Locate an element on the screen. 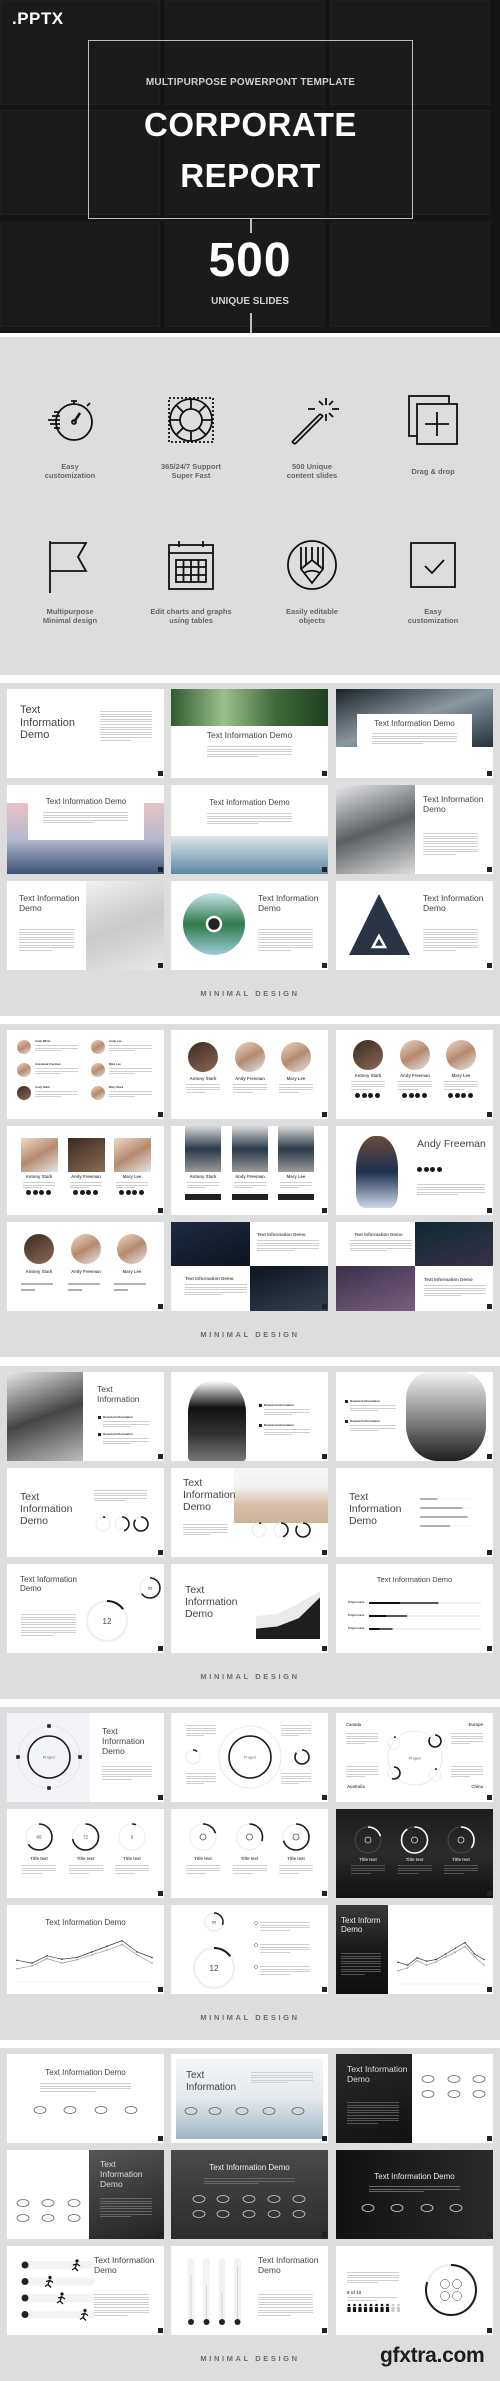  slide-thumbnail: Project Text Information Demo is located at coordinates (85, 1757).